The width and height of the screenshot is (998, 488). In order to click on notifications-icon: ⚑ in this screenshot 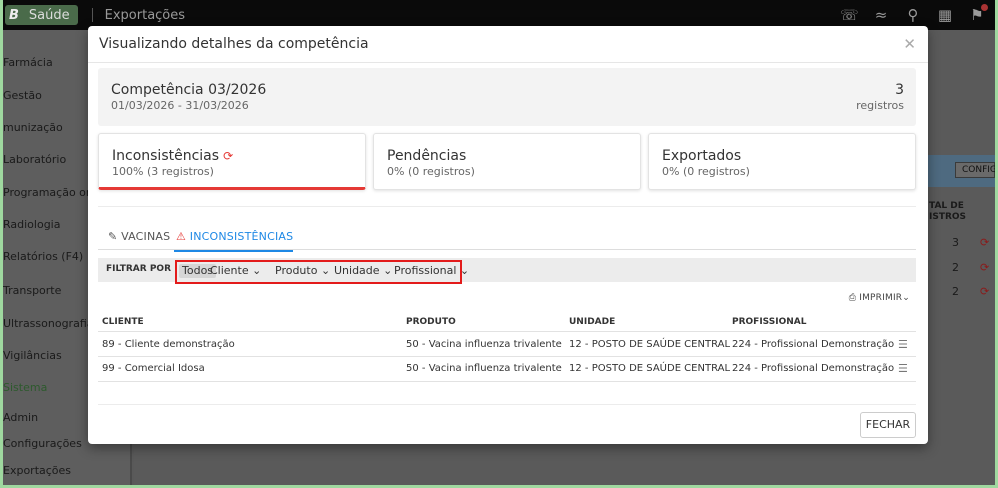, I will do `click(978, 14)`.